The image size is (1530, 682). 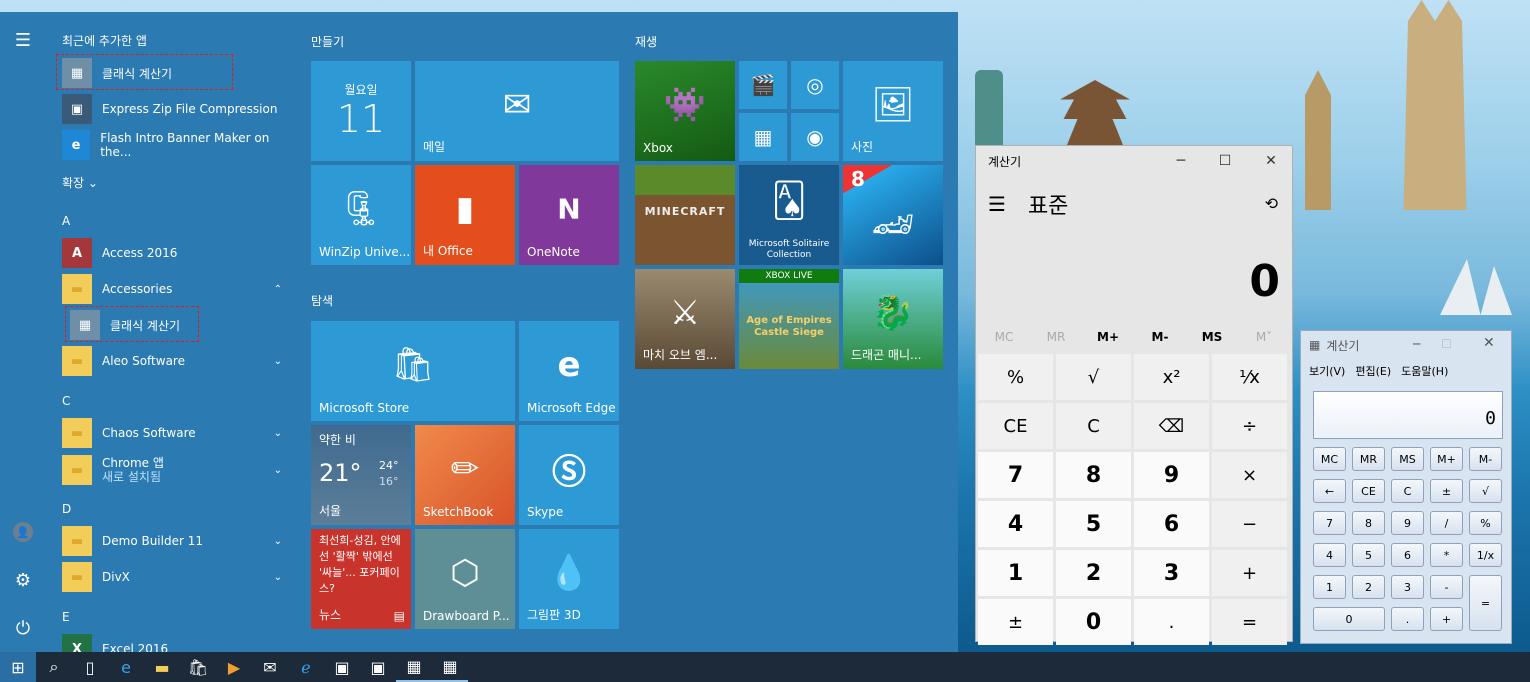 I want to click on letter-e: E, so click(x=66, y=617).